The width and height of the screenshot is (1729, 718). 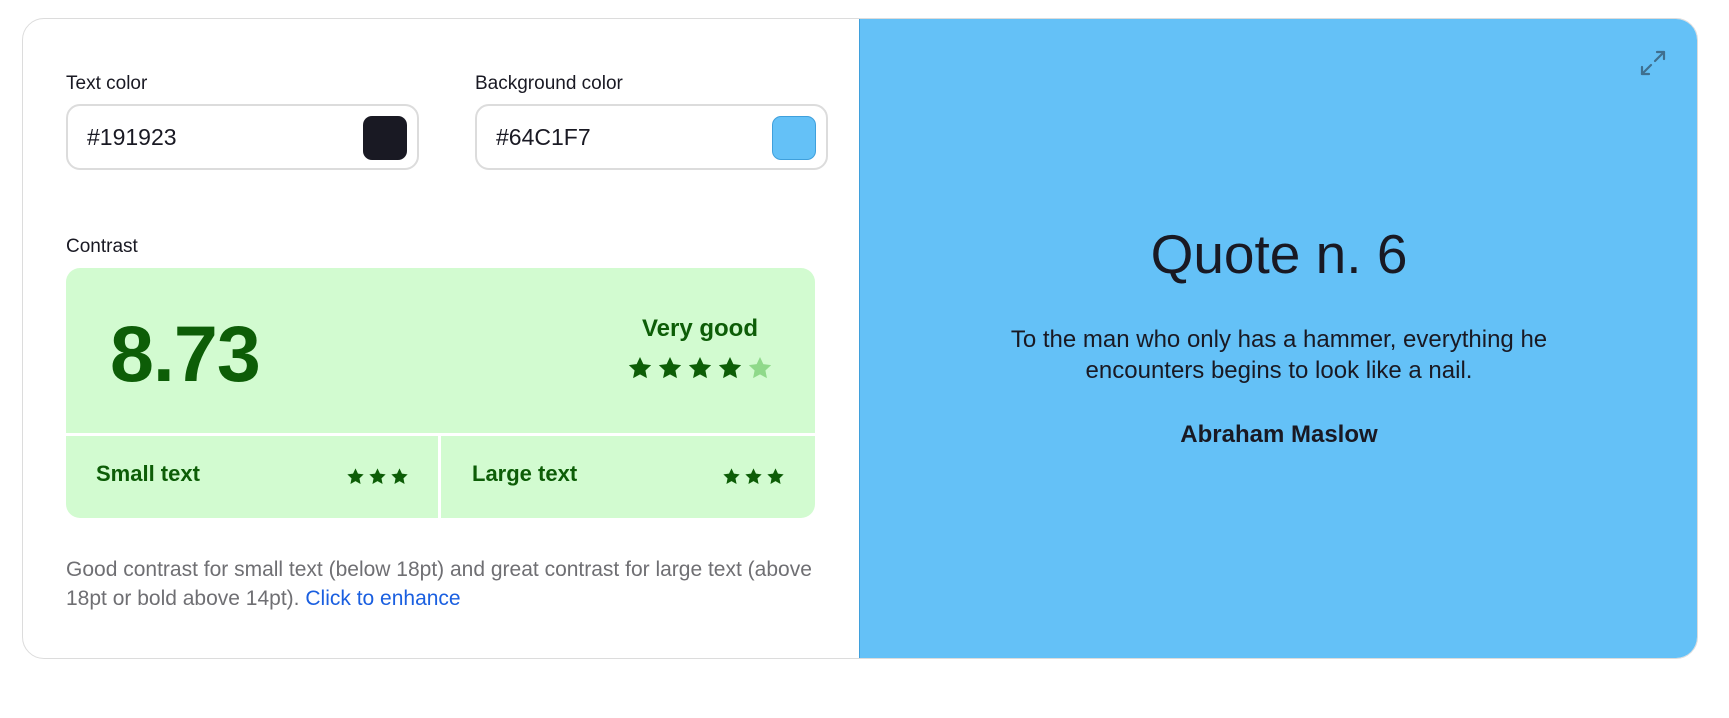 What do you see at coordinates (1653, 63) in the screenshot?
I see `expand-icon` at bounding box center [1653, 63].